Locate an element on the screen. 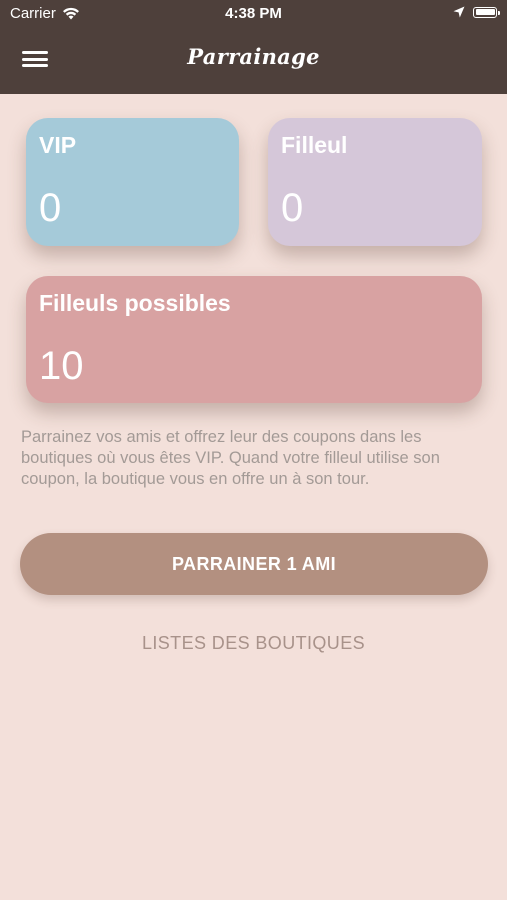  status-bar: Carrier 4:38 PM is located at coordinates (253, 14).